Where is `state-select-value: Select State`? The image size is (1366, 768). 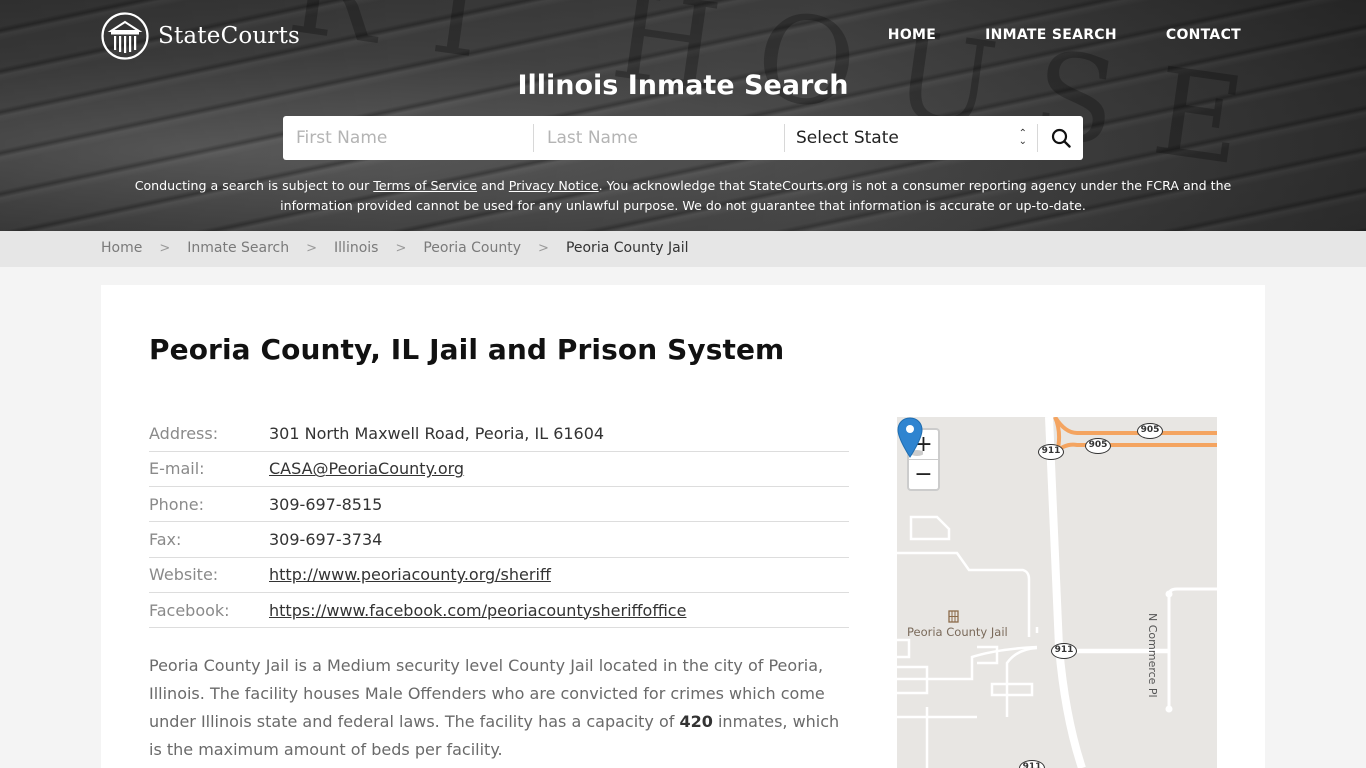
state-select-value: Select State is located at coordinates (847, 138).